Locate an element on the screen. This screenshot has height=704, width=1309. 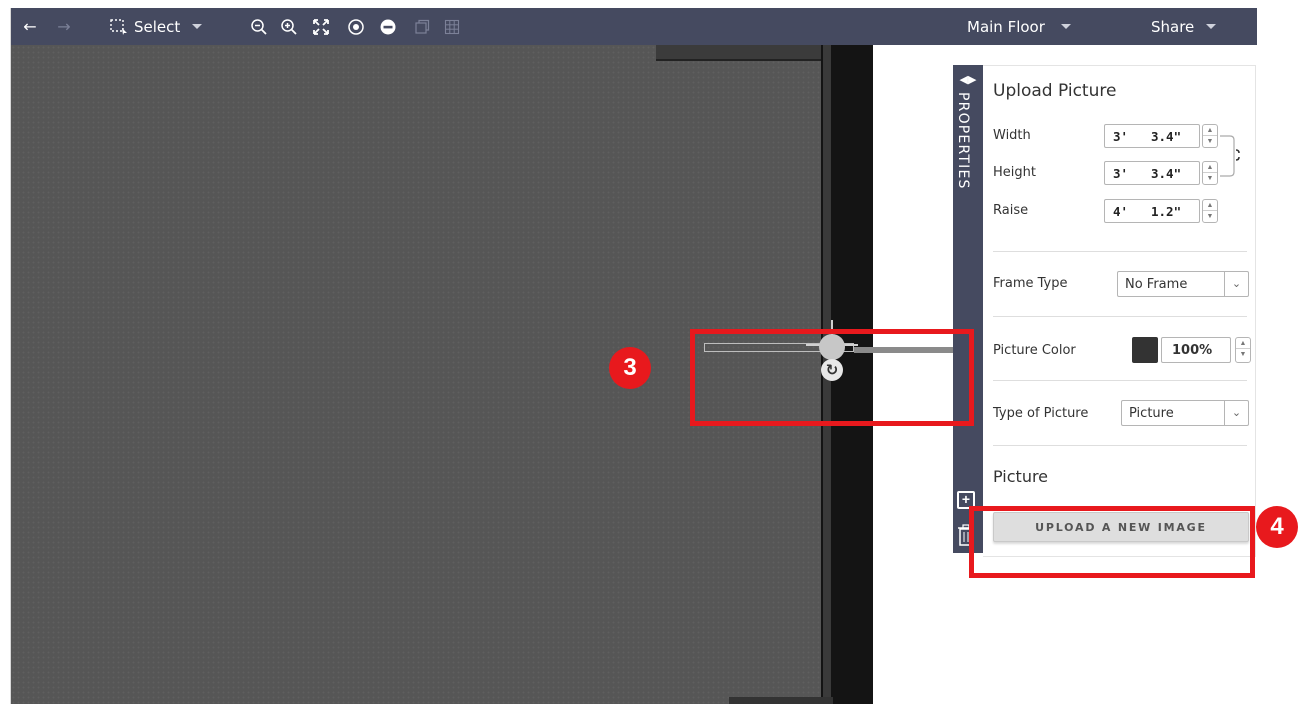
undo-arrow-left-icon: ← is located at coordinates (30, 26).